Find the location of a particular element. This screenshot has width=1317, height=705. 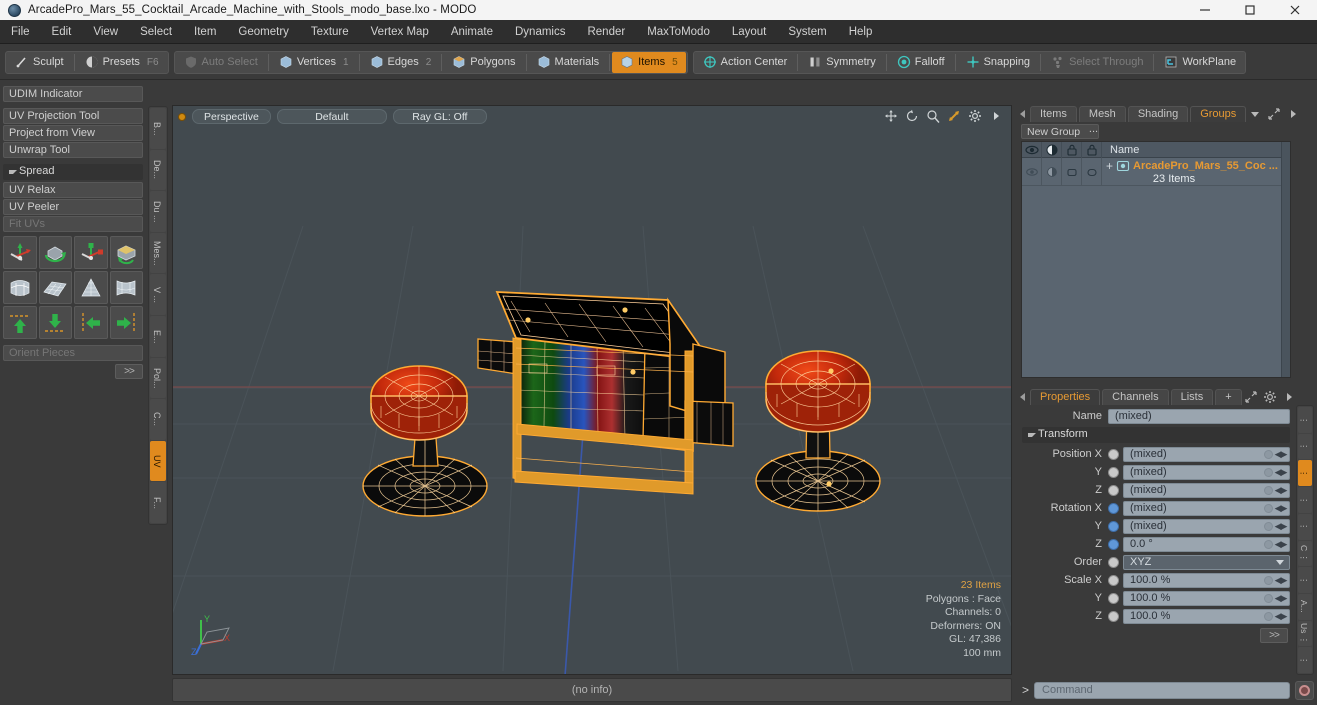

viewport-mode-dropdown: Perspective is located at coordinates (231, 116).